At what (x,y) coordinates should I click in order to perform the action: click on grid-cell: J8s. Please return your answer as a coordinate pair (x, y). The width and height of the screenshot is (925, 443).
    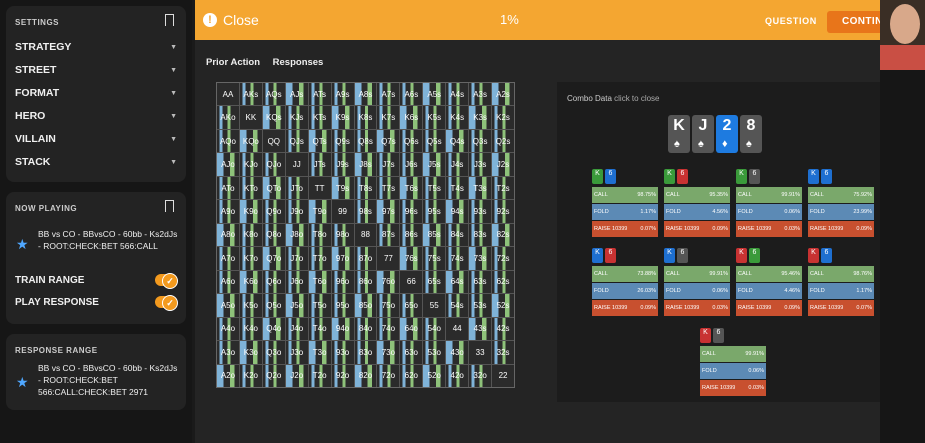
    Looking at the image, I should click on (365, 164).